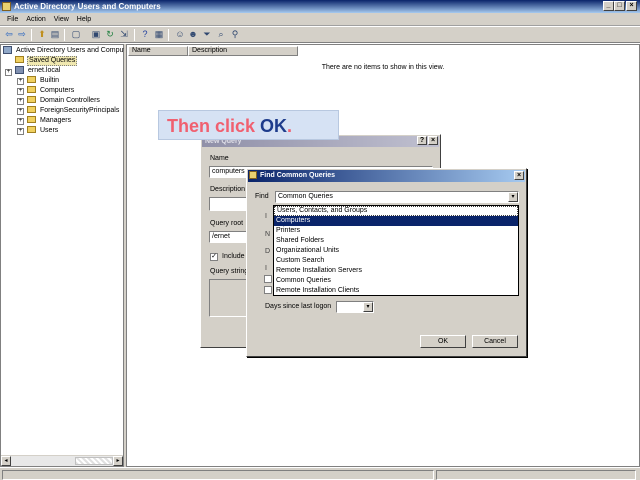 This screenshot has width=640, height=480. Describe the element at coordinates (159, 34) in the screenshot. I see `console-icon: ▦` at that location.